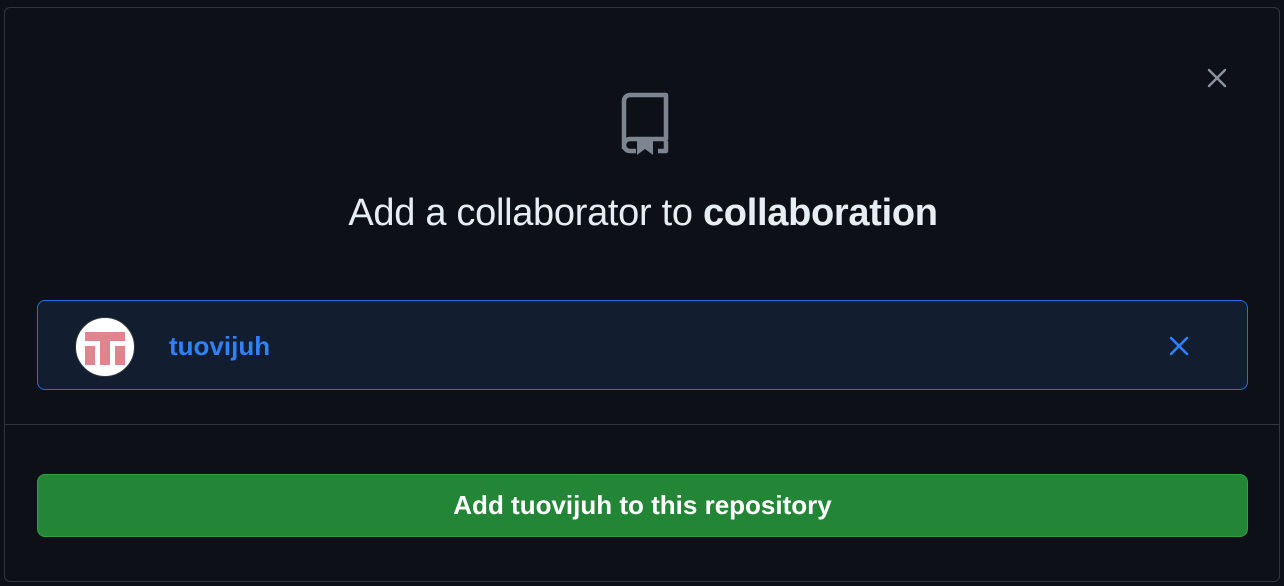 Image resolution: width=1284 pixels, height=586 pixels. Describe the element at coordinates (642, 505) in the screenshot. I see `add-collaborator-button: Add tuovijuh to this repository` at that location.